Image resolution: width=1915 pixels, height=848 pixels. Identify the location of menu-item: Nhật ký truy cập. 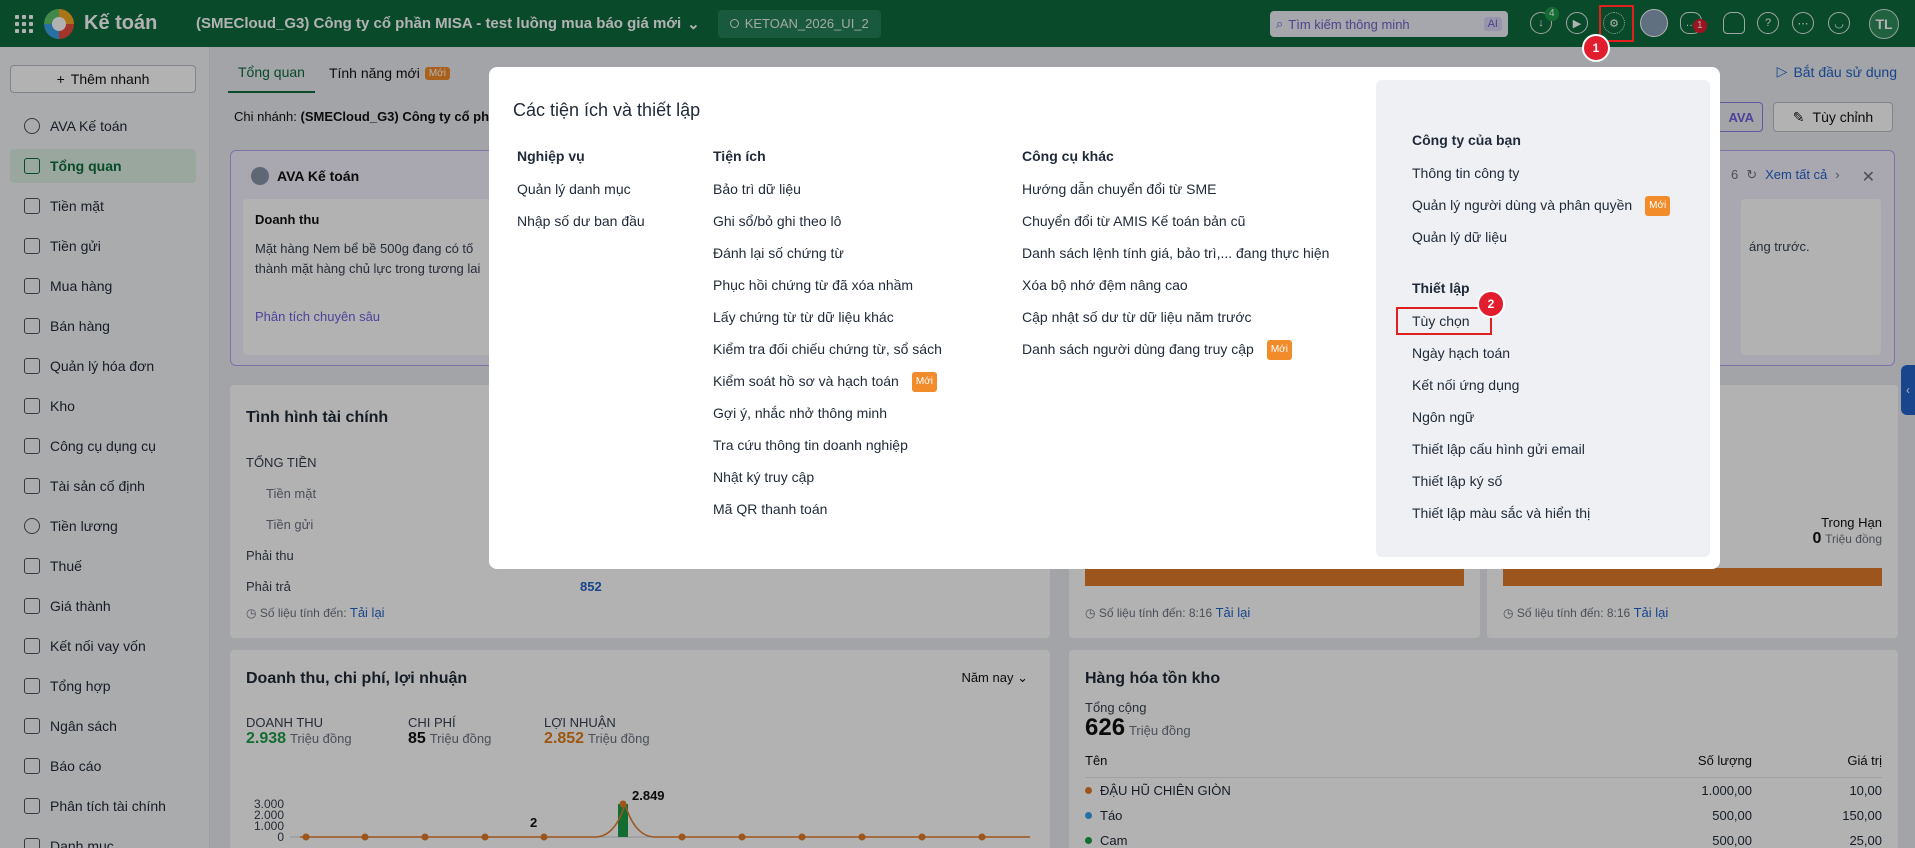
(827, 484).